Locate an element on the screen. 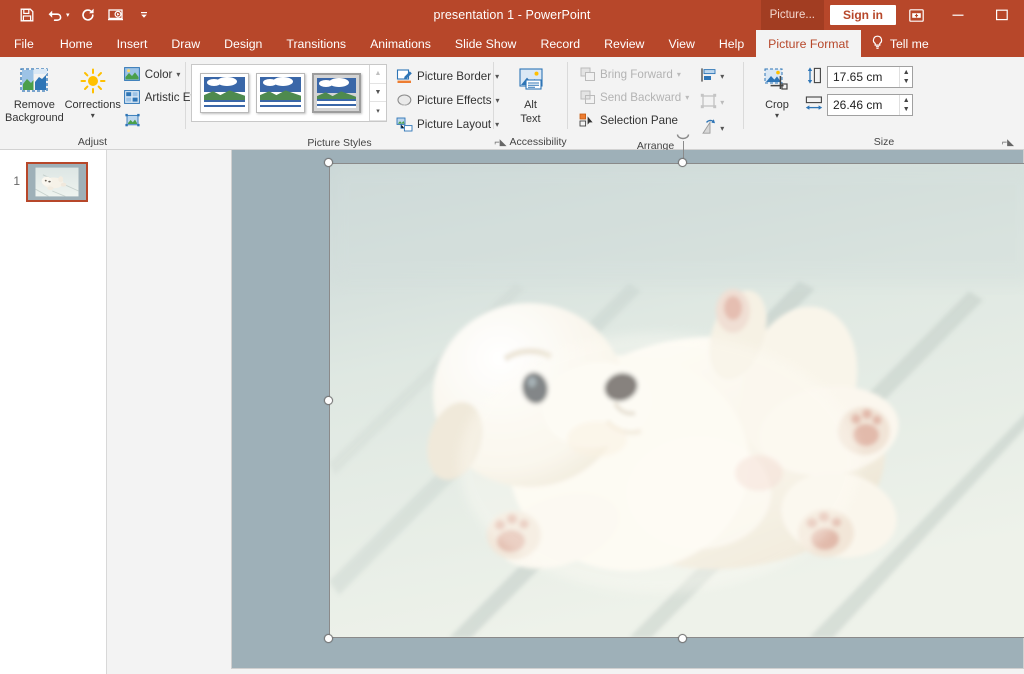 This screenshot has width=1024, height=674. picture-border-icon is located at coordinates (404, 76).